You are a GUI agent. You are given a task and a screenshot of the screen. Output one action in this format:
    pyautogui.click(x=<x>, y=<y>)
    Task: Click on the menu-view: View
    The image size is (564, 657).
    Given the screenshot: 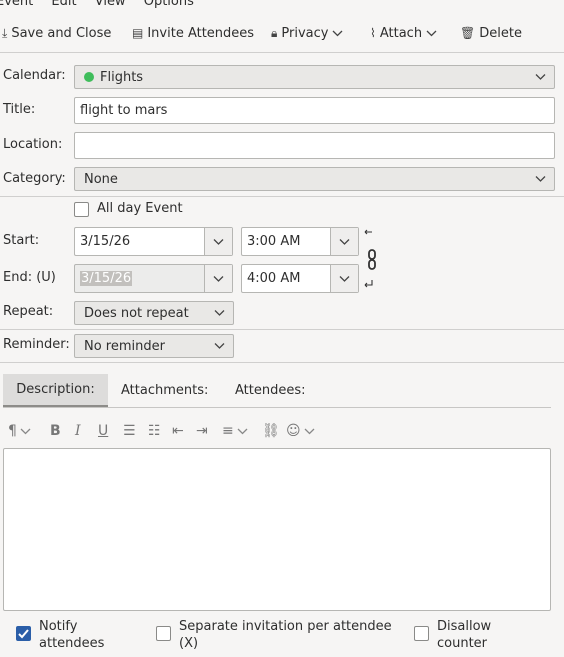 What is the action you would take?
    pyautogui.click(x=110, y=4)
    